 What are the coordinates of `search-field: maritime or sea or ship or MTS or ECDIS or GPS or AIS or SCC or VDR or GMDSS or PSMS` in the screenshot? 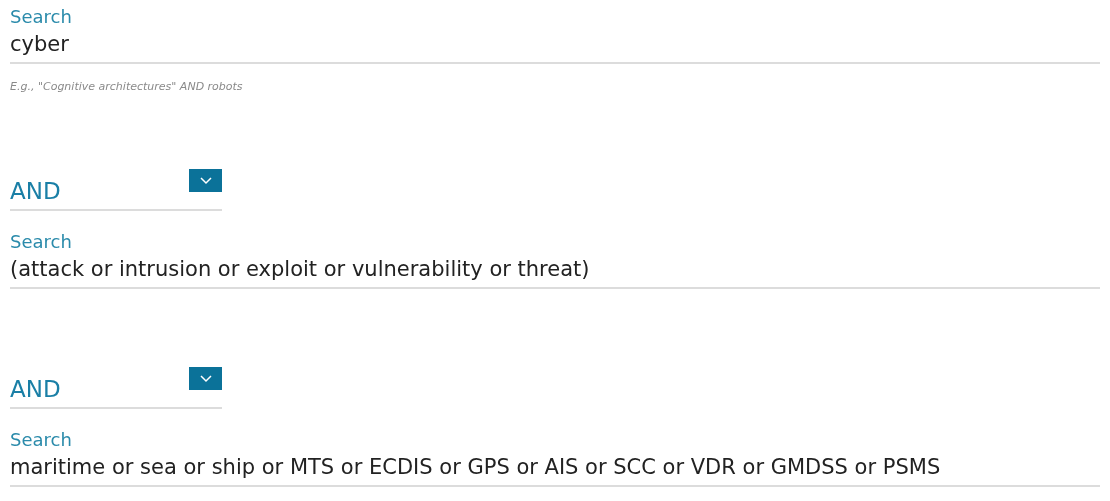 It's located at (555, 470).